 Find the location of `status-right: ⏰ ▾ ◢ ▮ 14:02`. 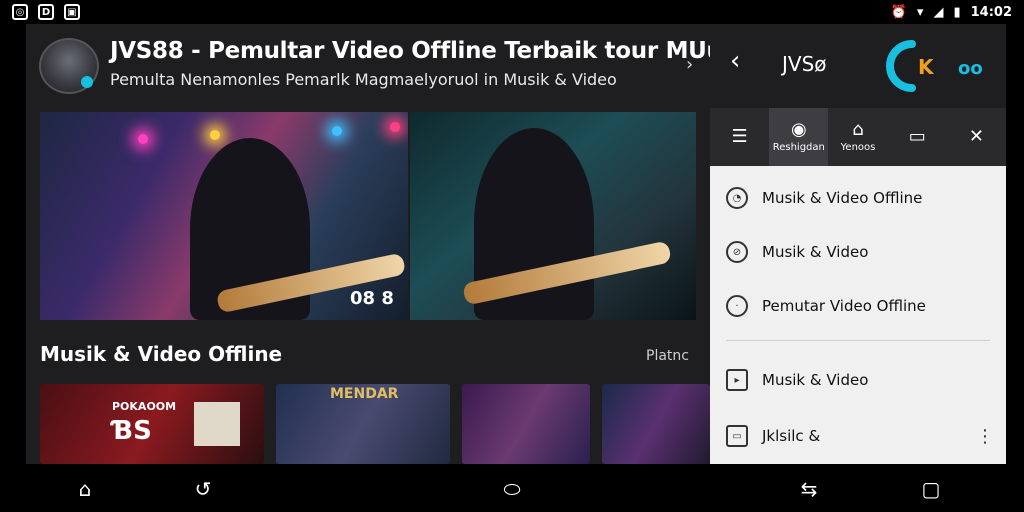

status-right: ⏰ ▾ ◢ ▮ 14:02 is located at coordinates (951, 12).